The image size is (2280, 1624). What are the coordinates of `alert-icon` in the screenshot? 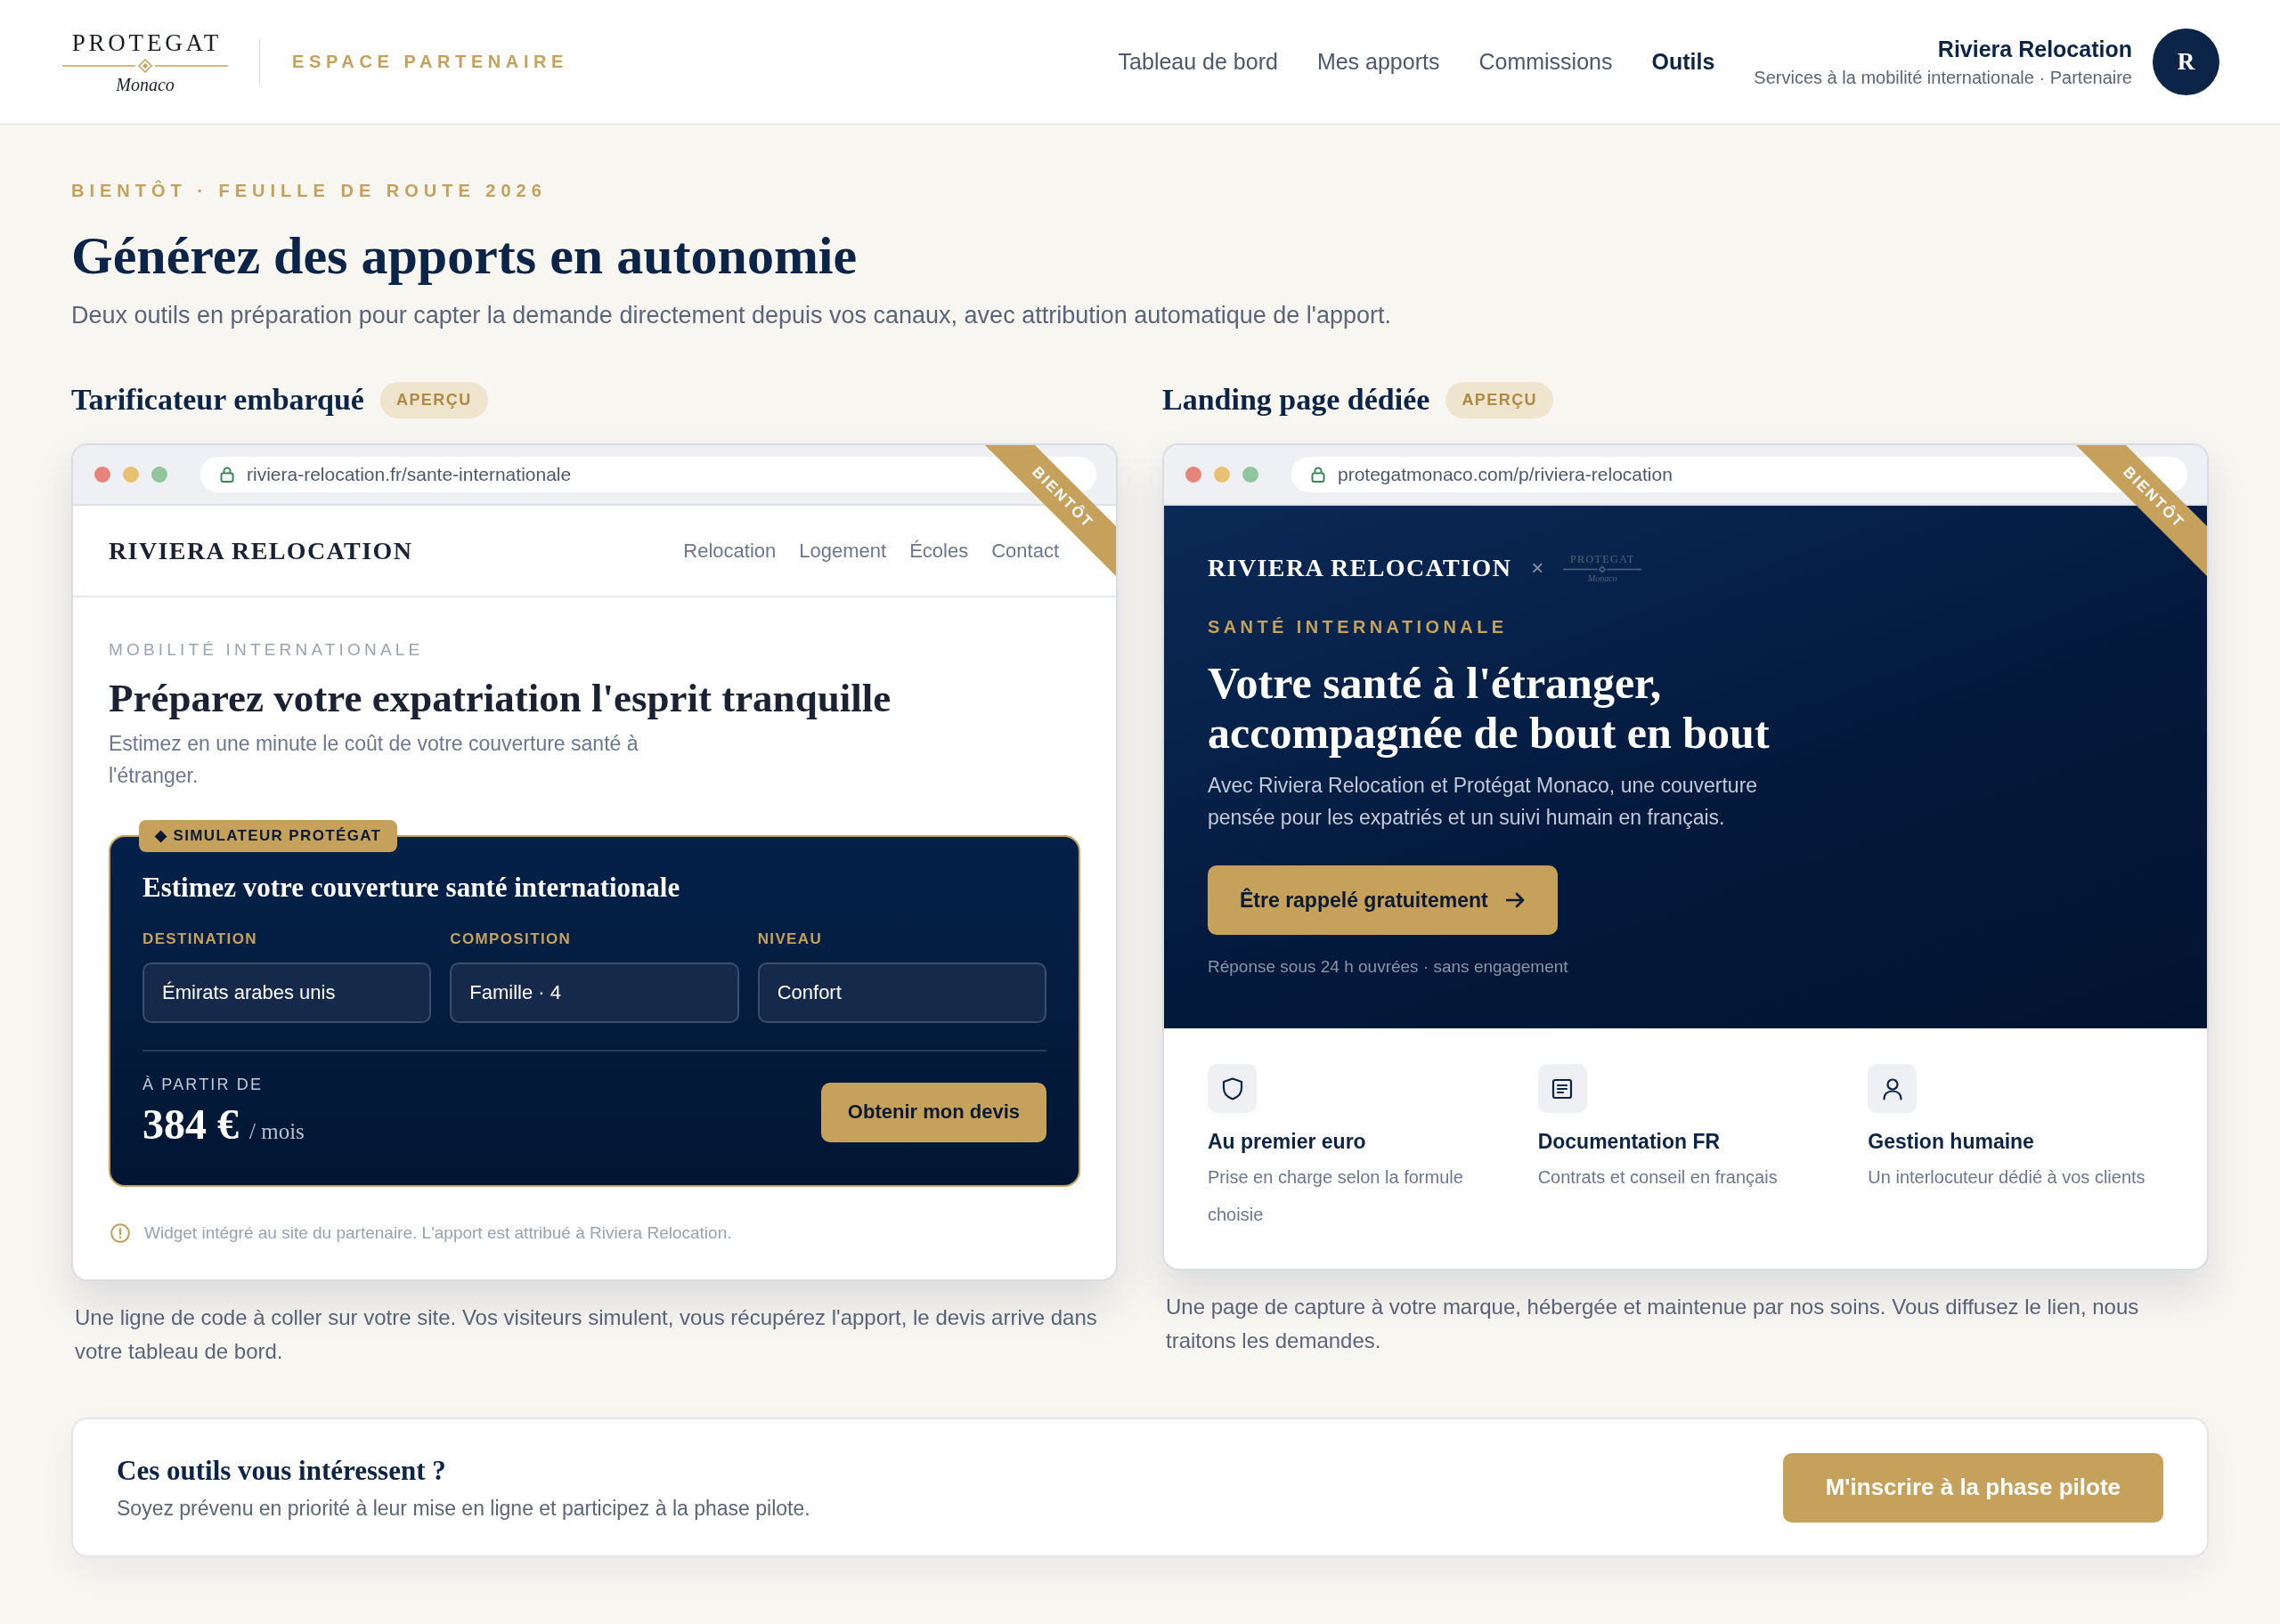 It's located at (120, 1233).